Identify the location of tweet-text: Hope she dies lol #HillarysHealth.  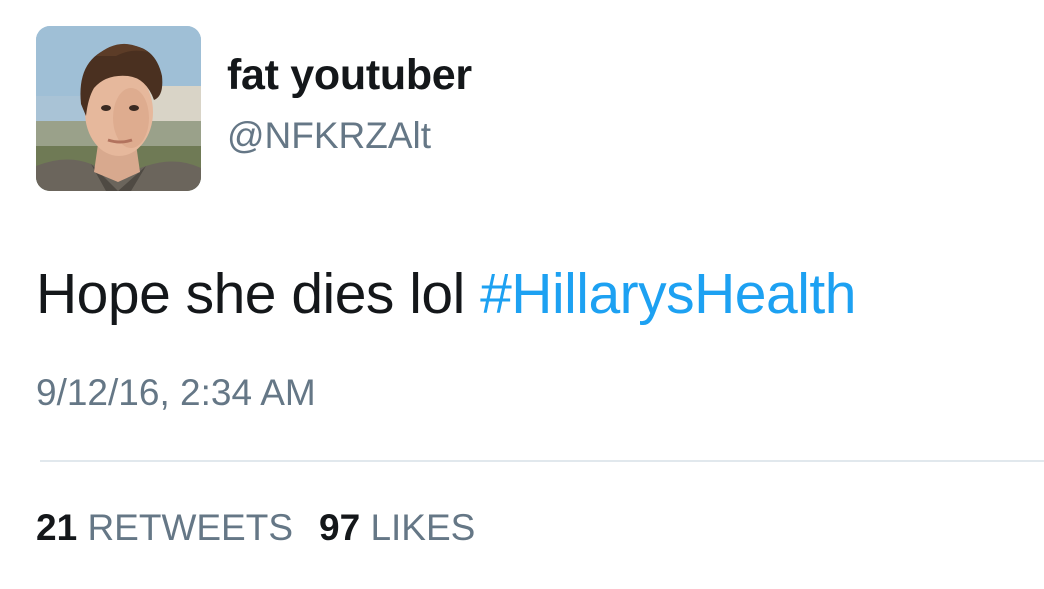
(446, 294).